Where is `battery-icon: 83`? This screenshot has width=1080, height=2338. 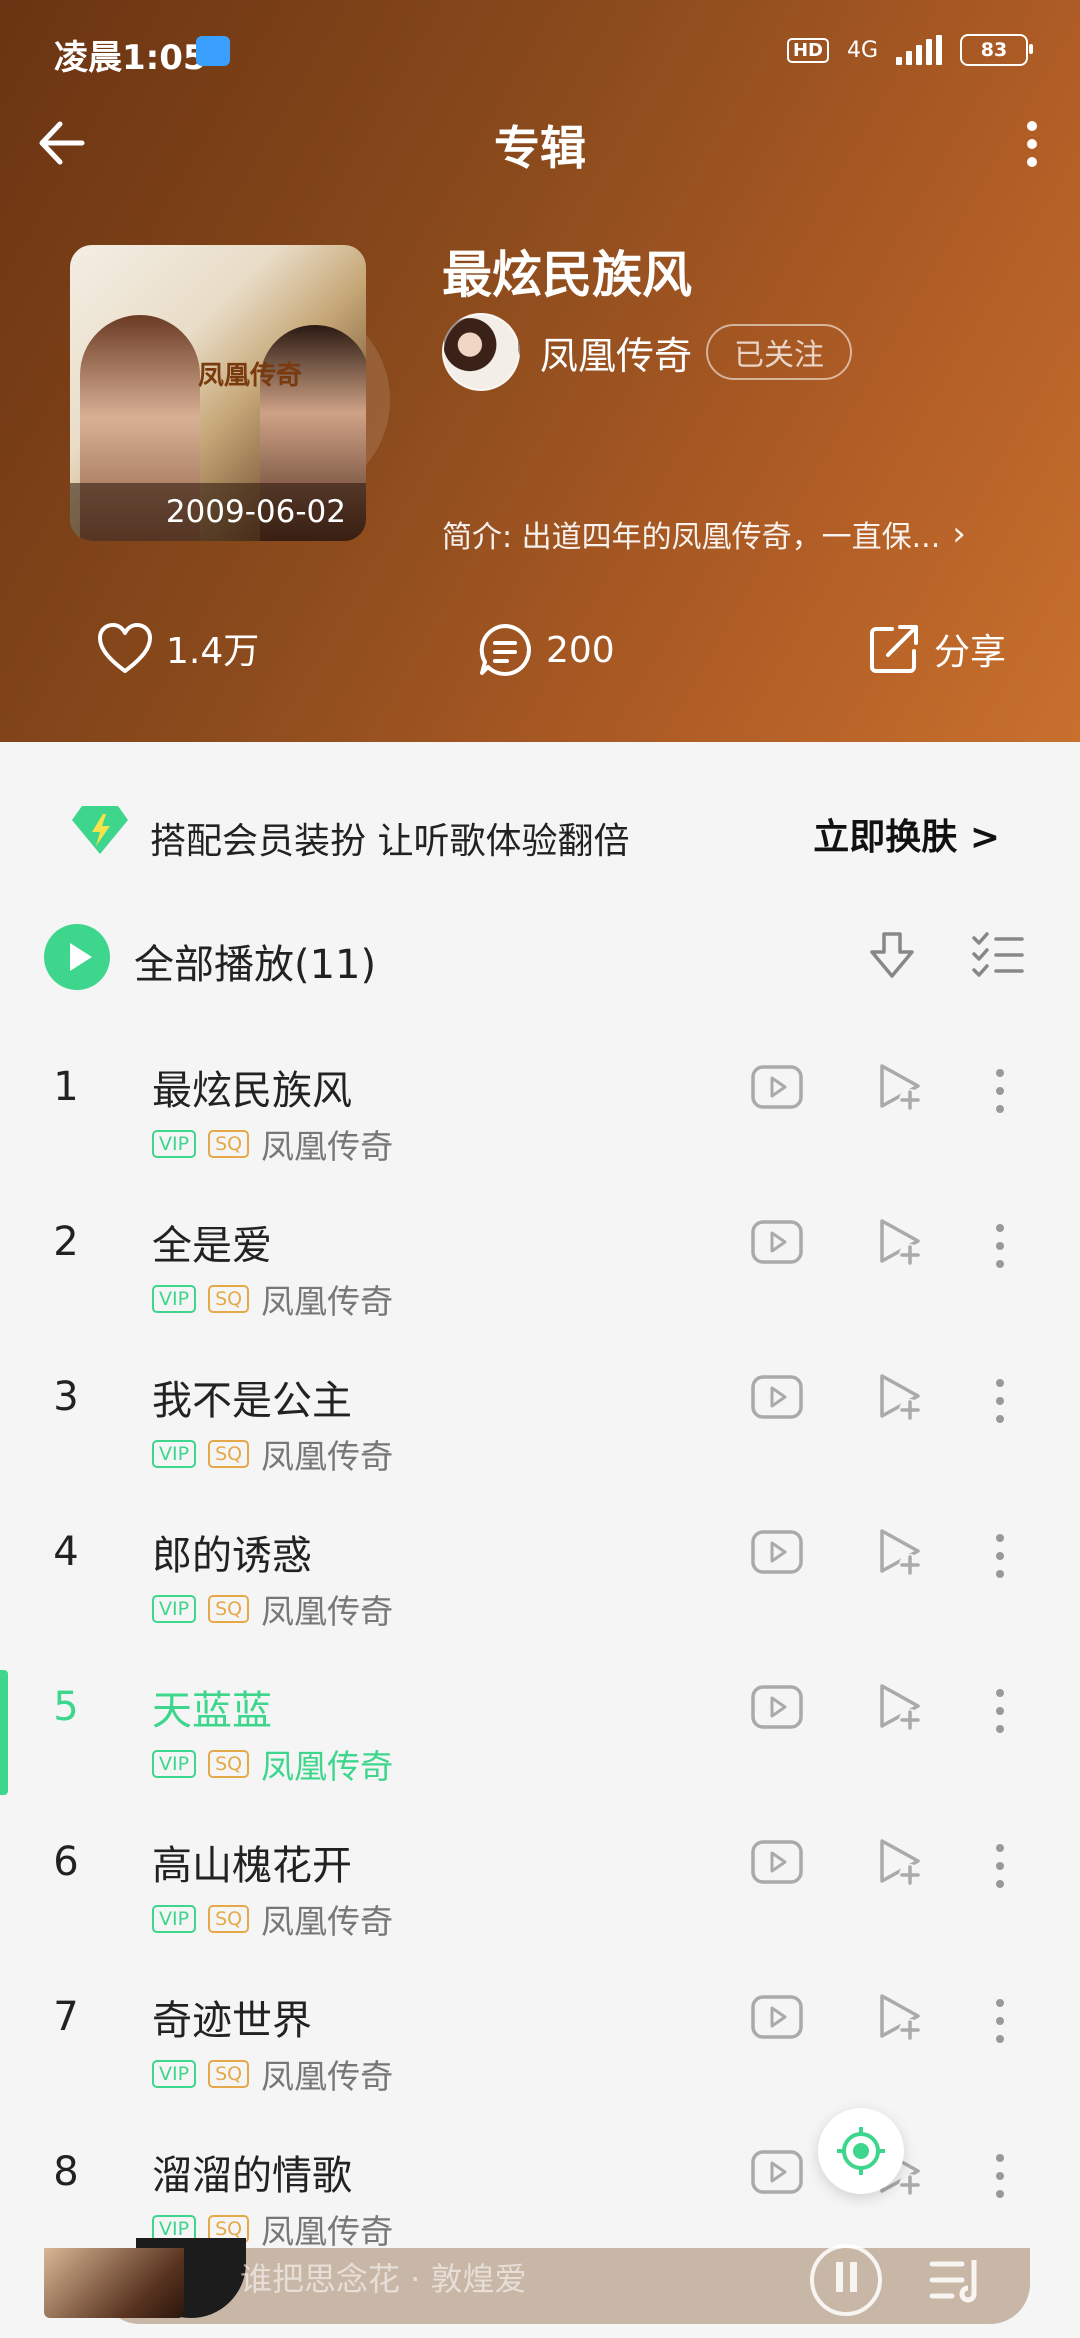 battery-icon: 83 is located at coordinates (996, 50).